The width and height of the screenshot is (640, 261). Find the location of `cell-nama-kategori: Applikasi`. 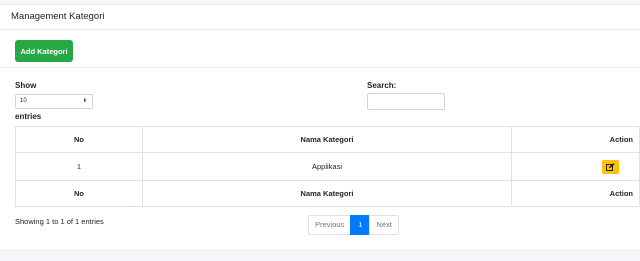

cell-nama-kategori: Applikasi is located at coordinates (327, 166).